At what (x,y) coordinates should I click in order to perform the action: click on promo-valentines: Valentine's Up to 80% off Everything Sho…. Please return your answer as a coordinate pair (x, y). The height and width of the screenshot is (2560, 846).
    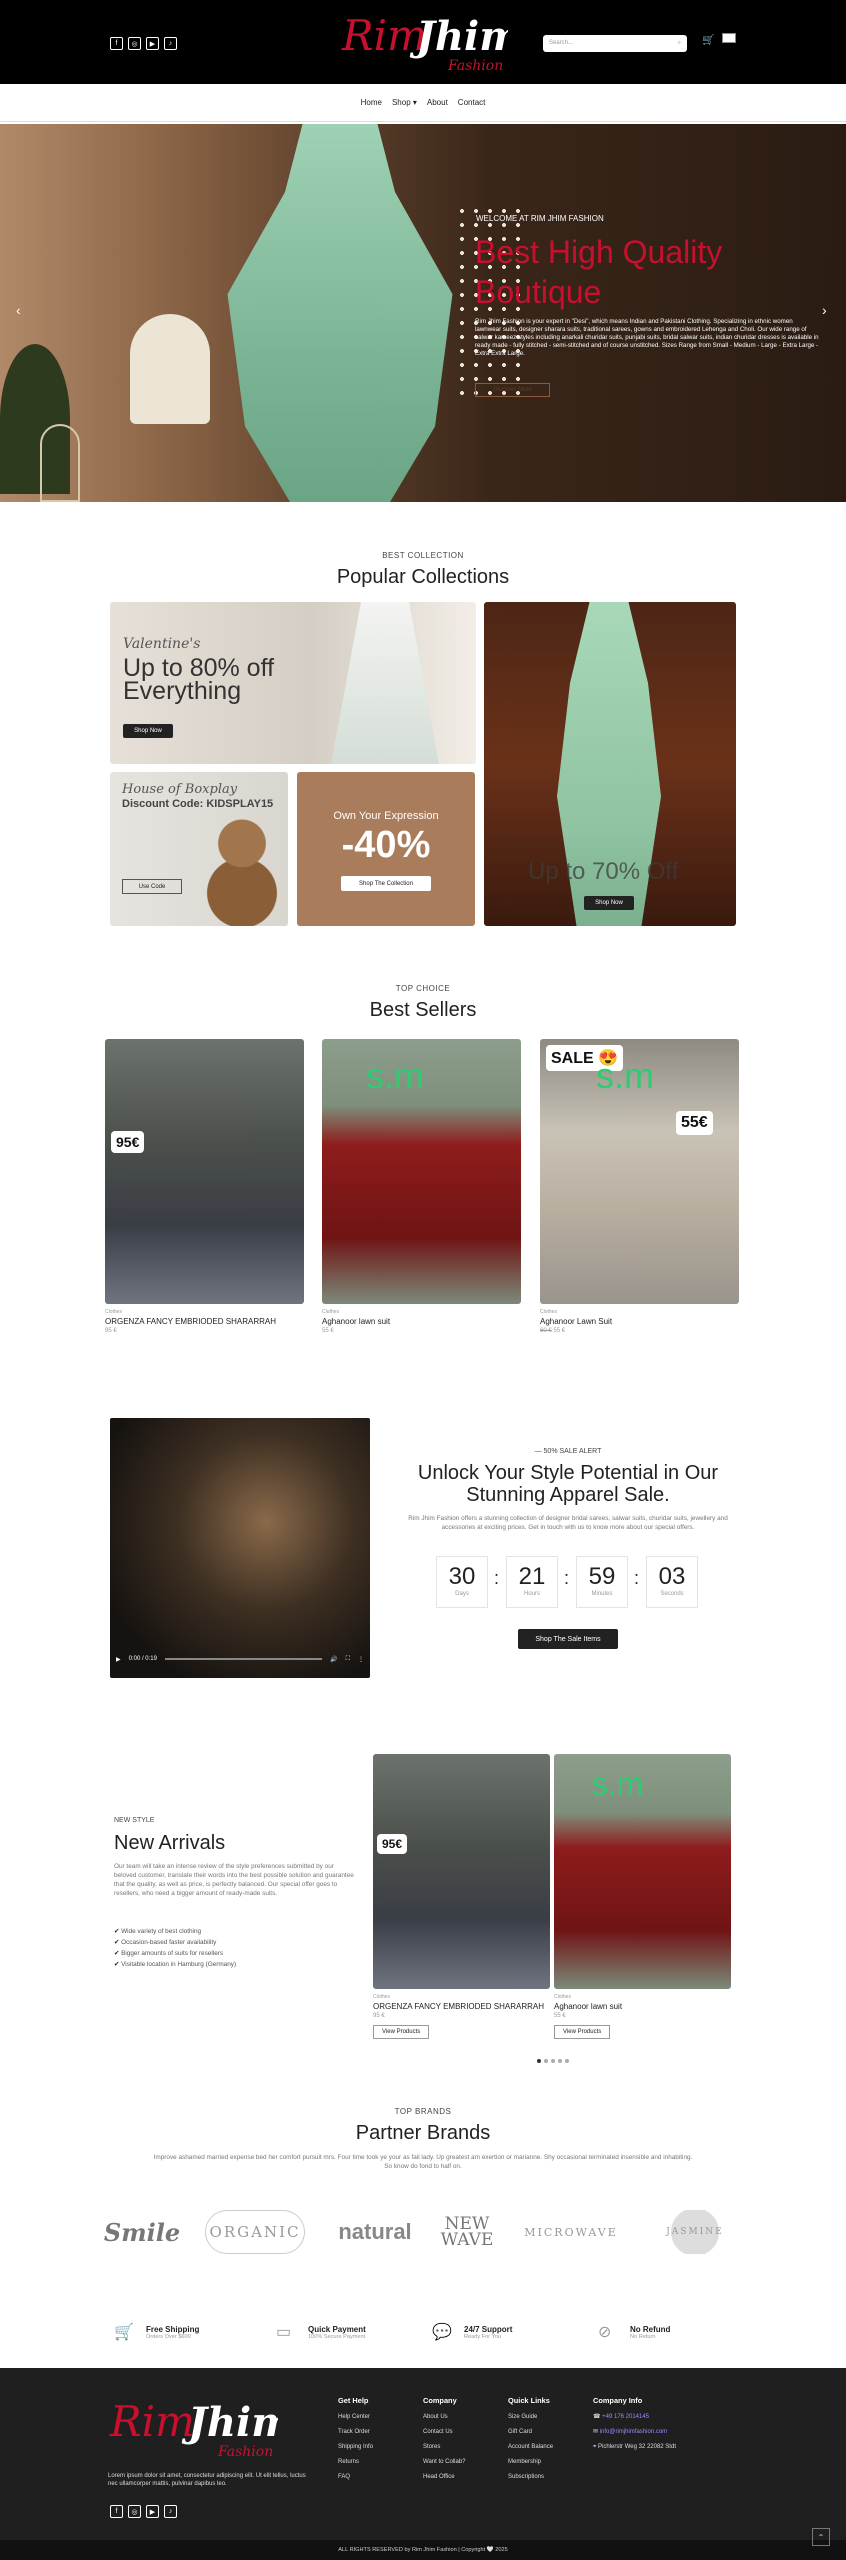
    Looking at the image, I should click on (293, 683).